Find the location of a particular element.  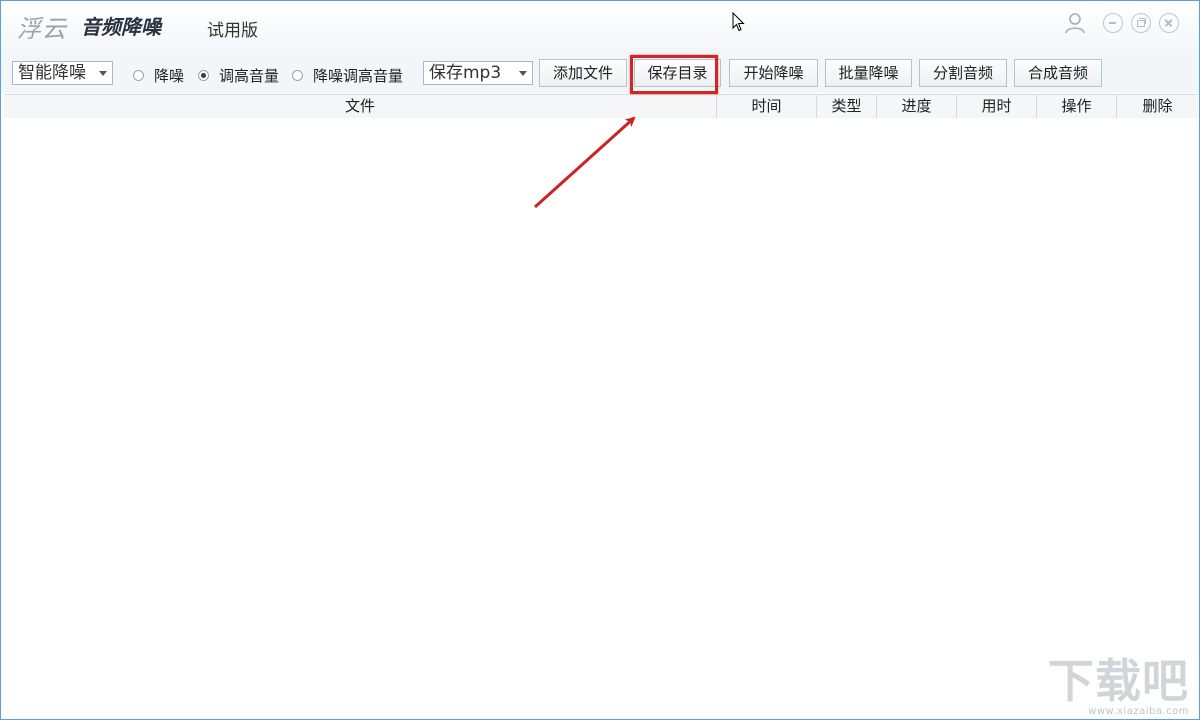

app-title: 音频降噪 is located at coordinates (121, 27).